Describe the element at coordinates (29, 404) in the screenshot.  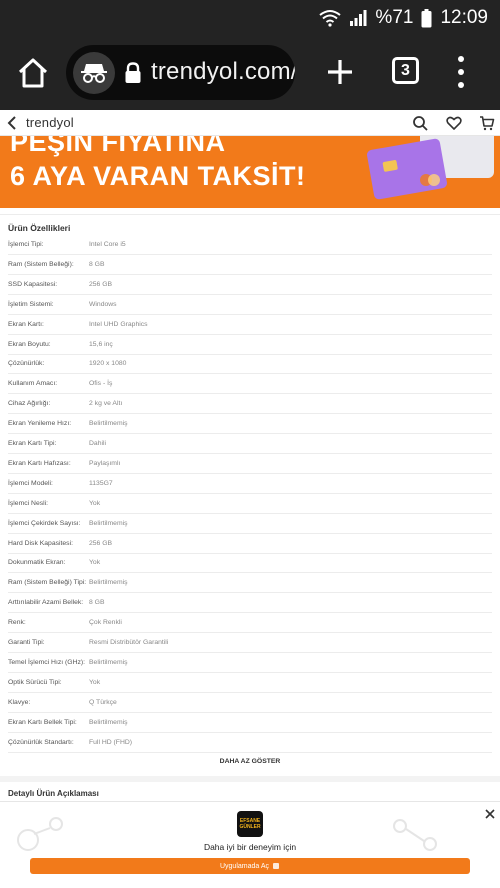
I see `spec-label: Cihaz Ağırlığı:` at that location.